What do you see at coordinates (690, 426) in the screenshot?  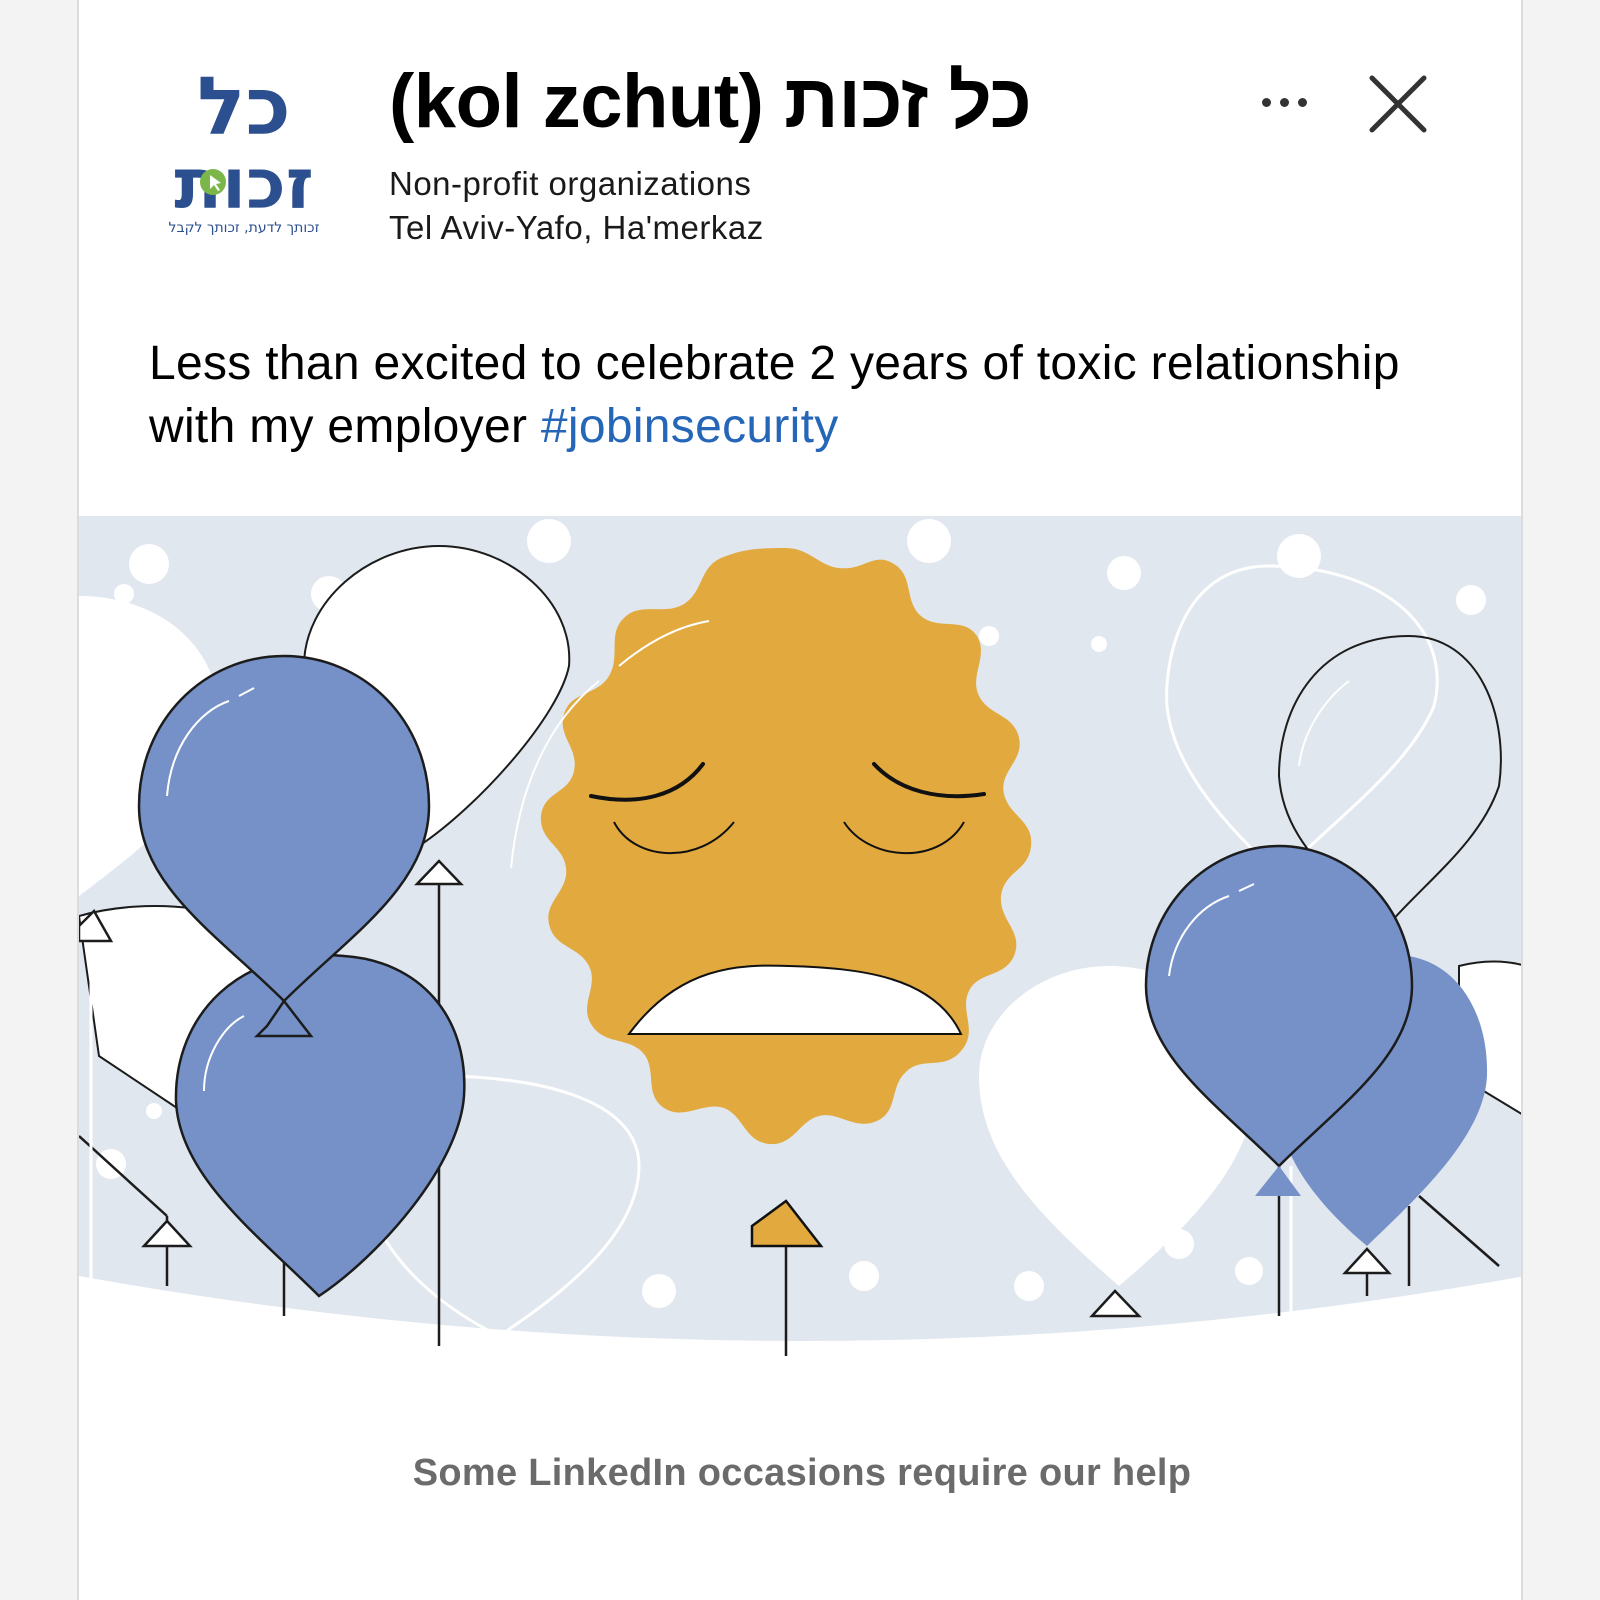 I see `hashtag-link: #jobinsecurity` at bounding box center [690, 426].